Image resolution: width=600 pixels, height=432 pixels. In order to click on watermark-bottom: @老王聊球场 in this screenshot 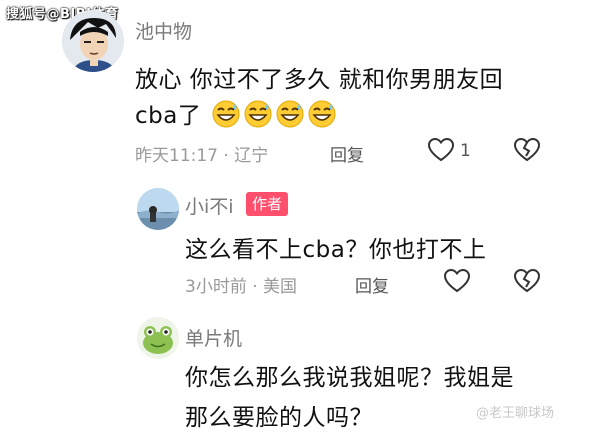, I will do `click(515, 413)`.